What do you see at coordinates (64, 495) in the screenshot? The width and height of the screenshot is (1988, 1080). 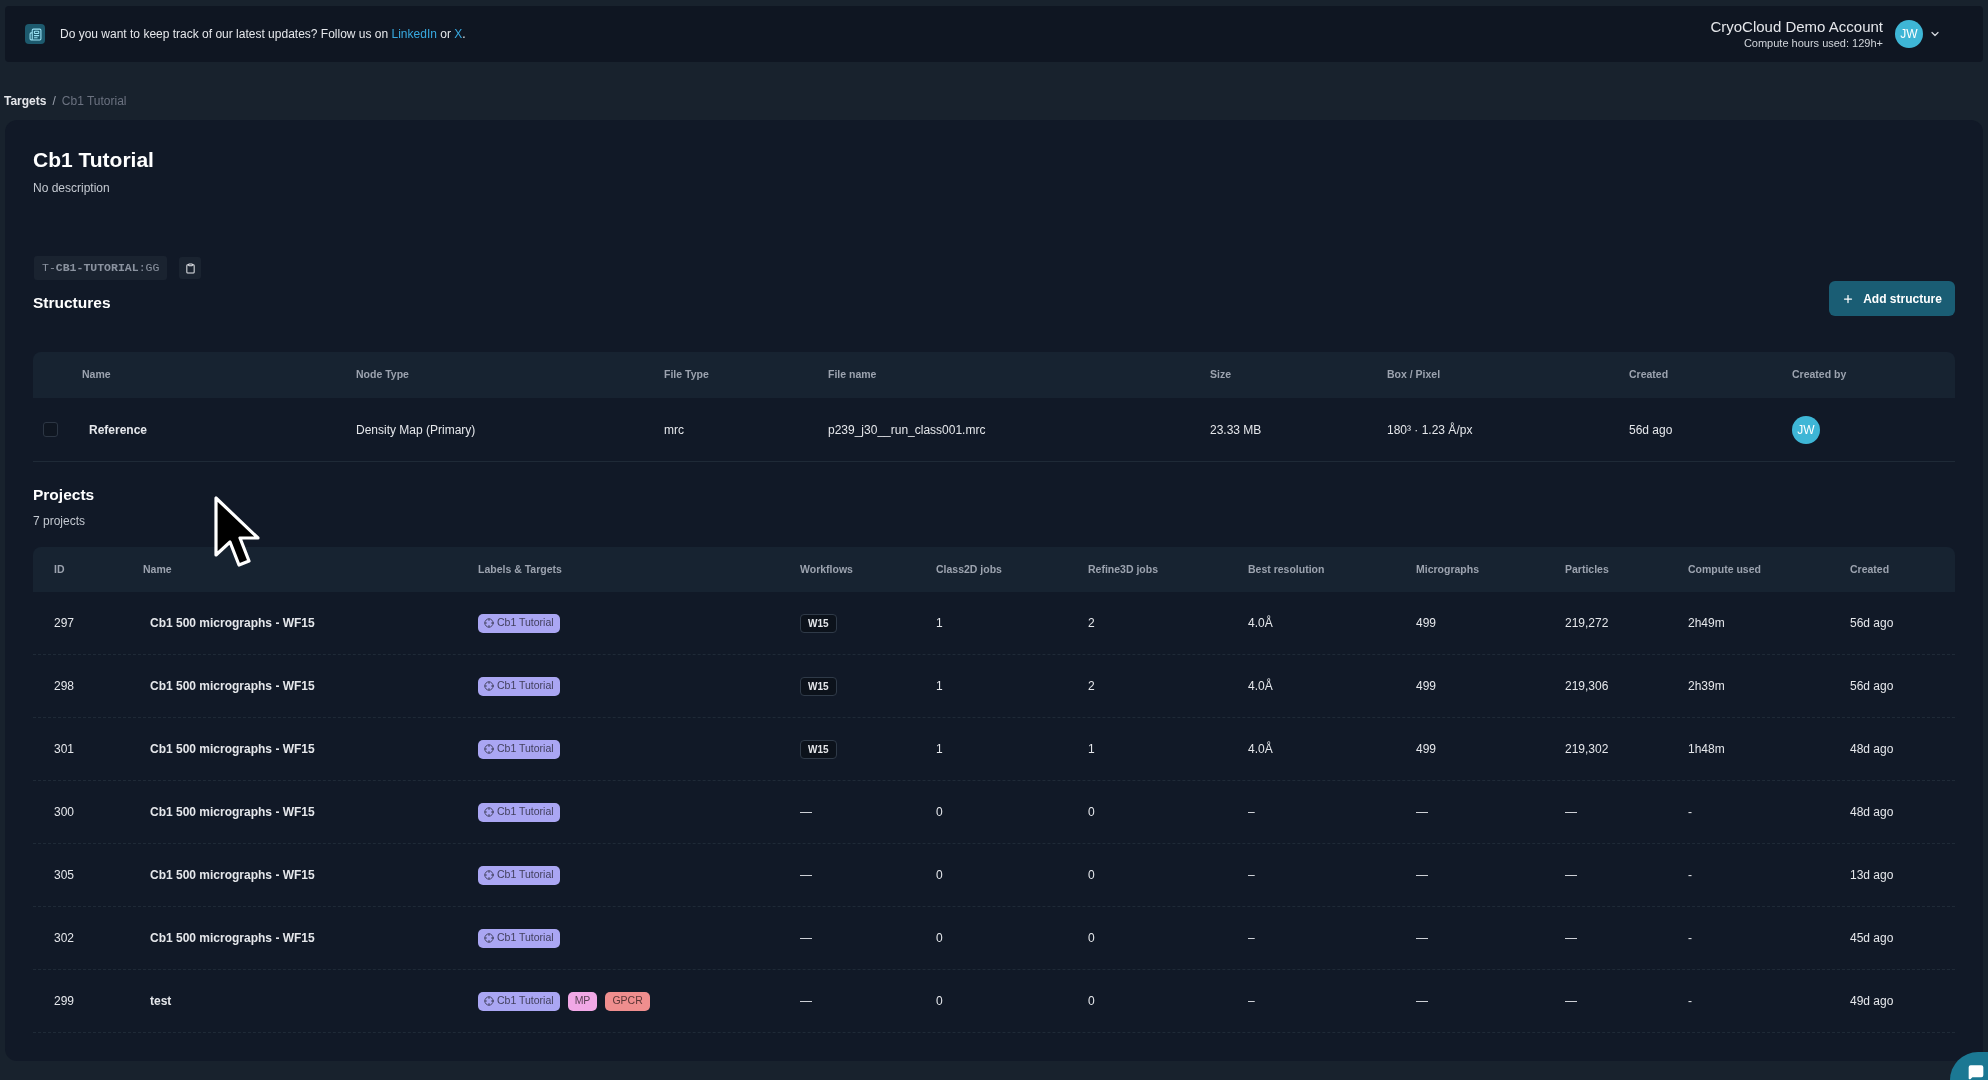 I see `section-title: Projects` at bounding box center [64, 495].